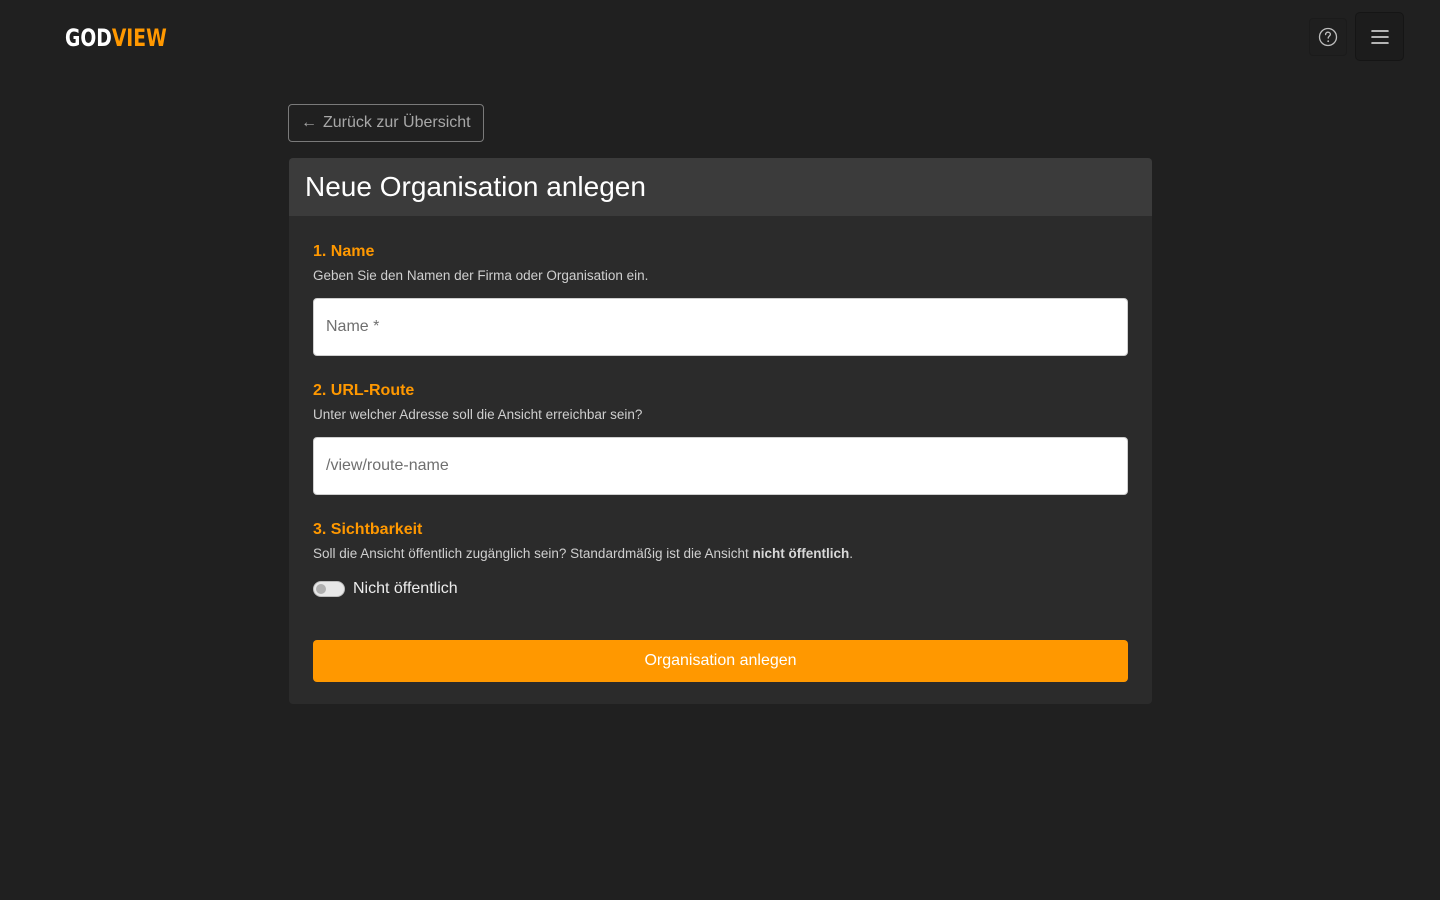 This screenshot has width=1440, height=900. Describe the element at coordinates (801, 553) in the screenshot. I see `visibility-description-bold: nicht öffentlich` at that location.